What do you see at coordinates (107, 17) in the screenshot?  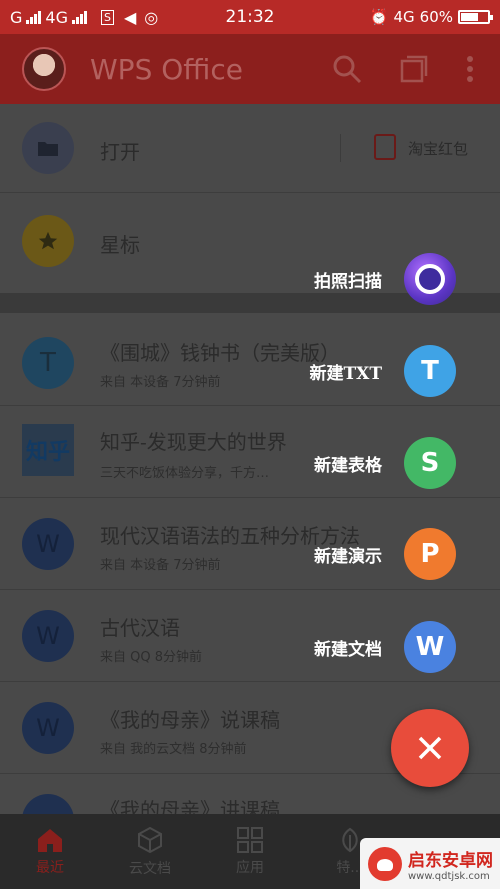 I see `sim-icon: S` at bounding box center [107, 17].